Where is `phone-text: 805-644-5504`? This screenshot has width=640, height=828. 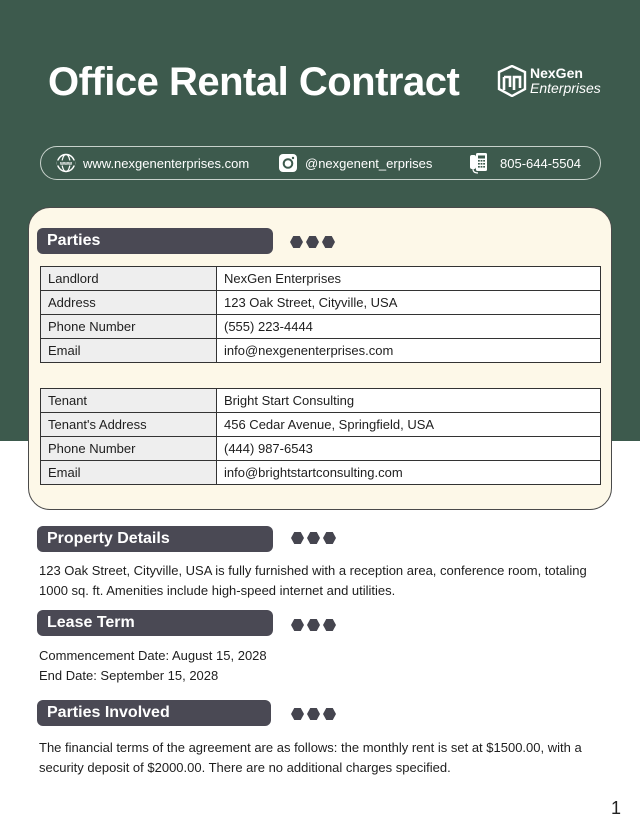 phone-text: 805-644-5504 is located at coordinates (540, 163).